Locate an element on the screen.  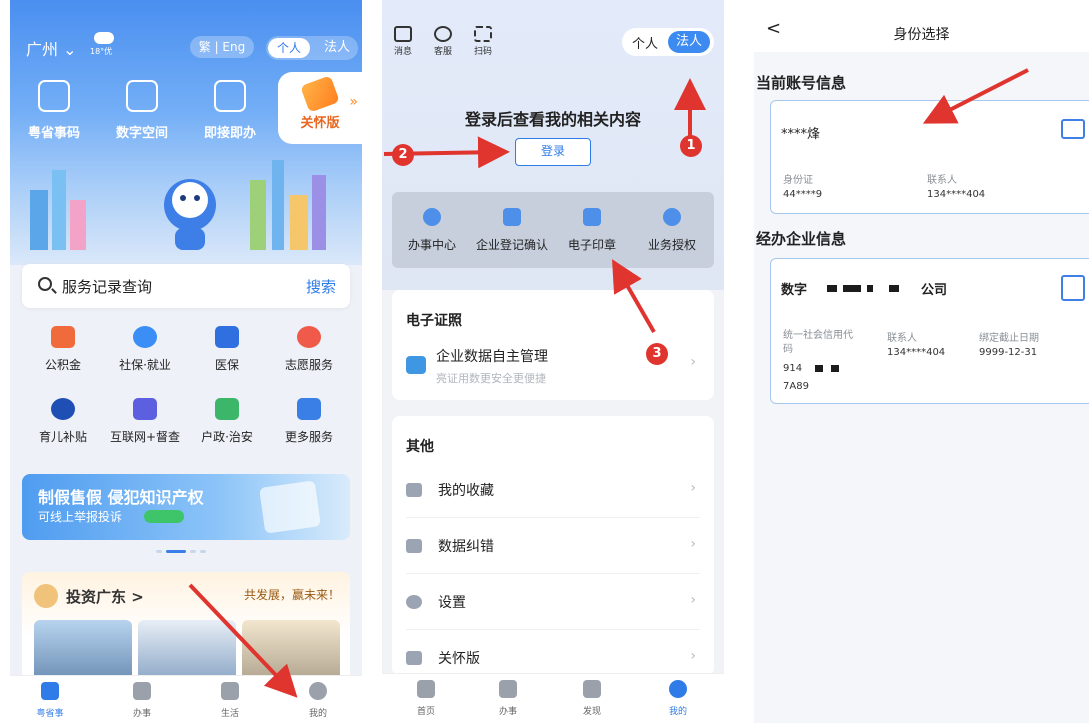
seal-icon is located at coordinates (592, 217).